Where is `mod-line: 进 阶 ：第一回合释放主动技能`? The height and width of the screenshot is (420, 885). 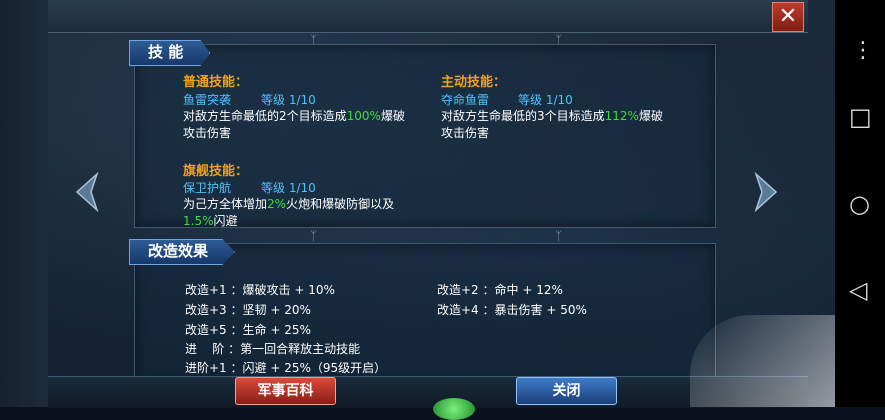 mod-line: 进 阶 ：第一回合释放主动技能 is located at coordinates (273, 349).